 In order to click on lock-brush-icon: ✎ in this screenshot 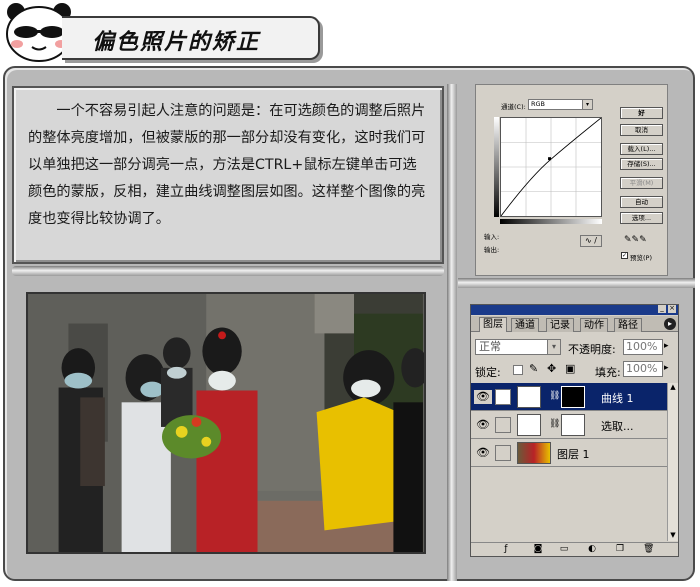, I will do `click(533, 368)`.